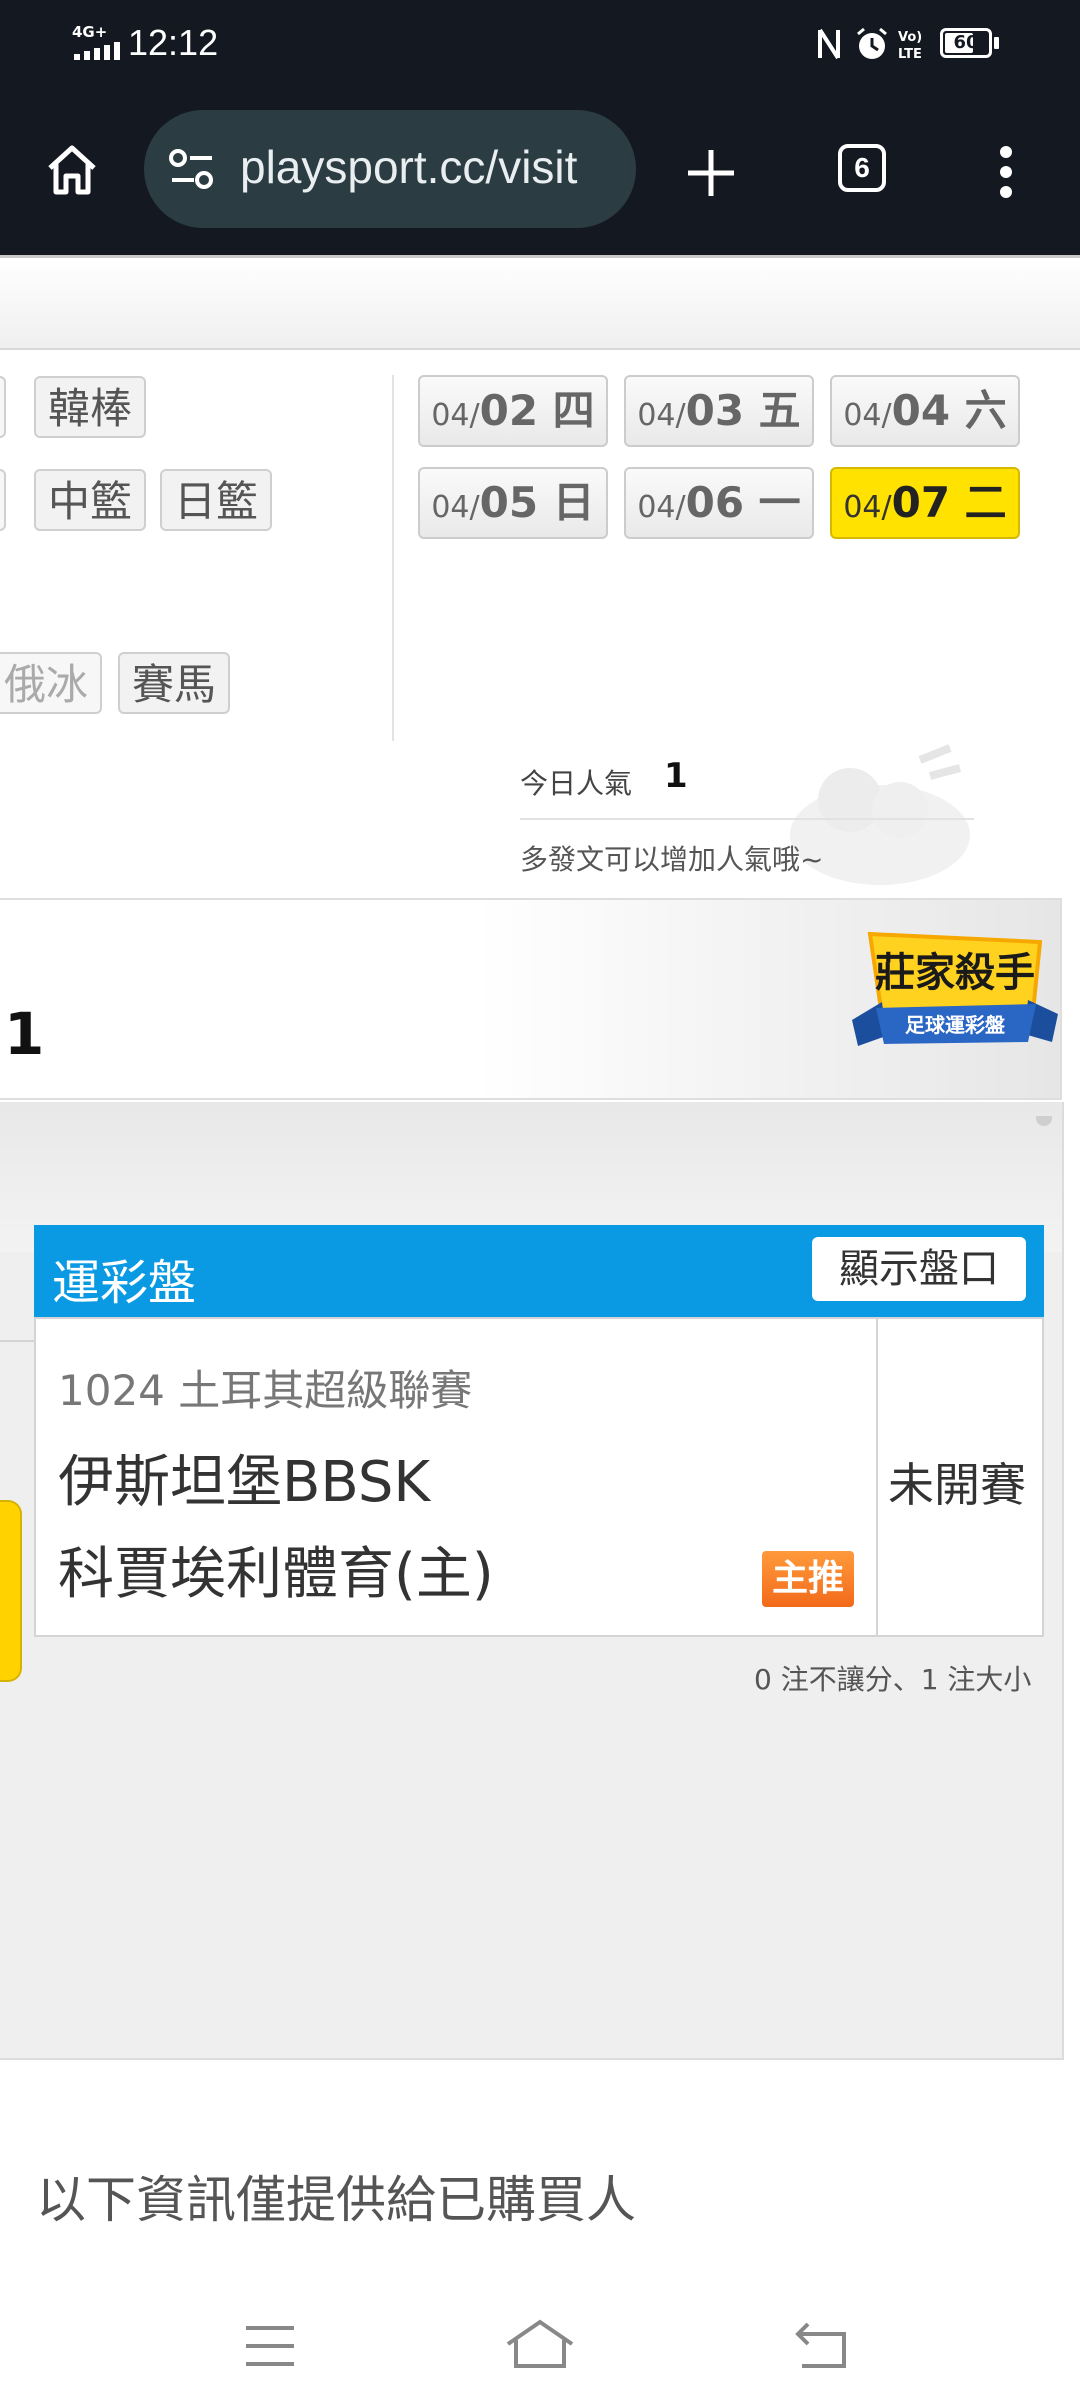  I want to click on recommend-badge: 主推, so click(808, 1579).